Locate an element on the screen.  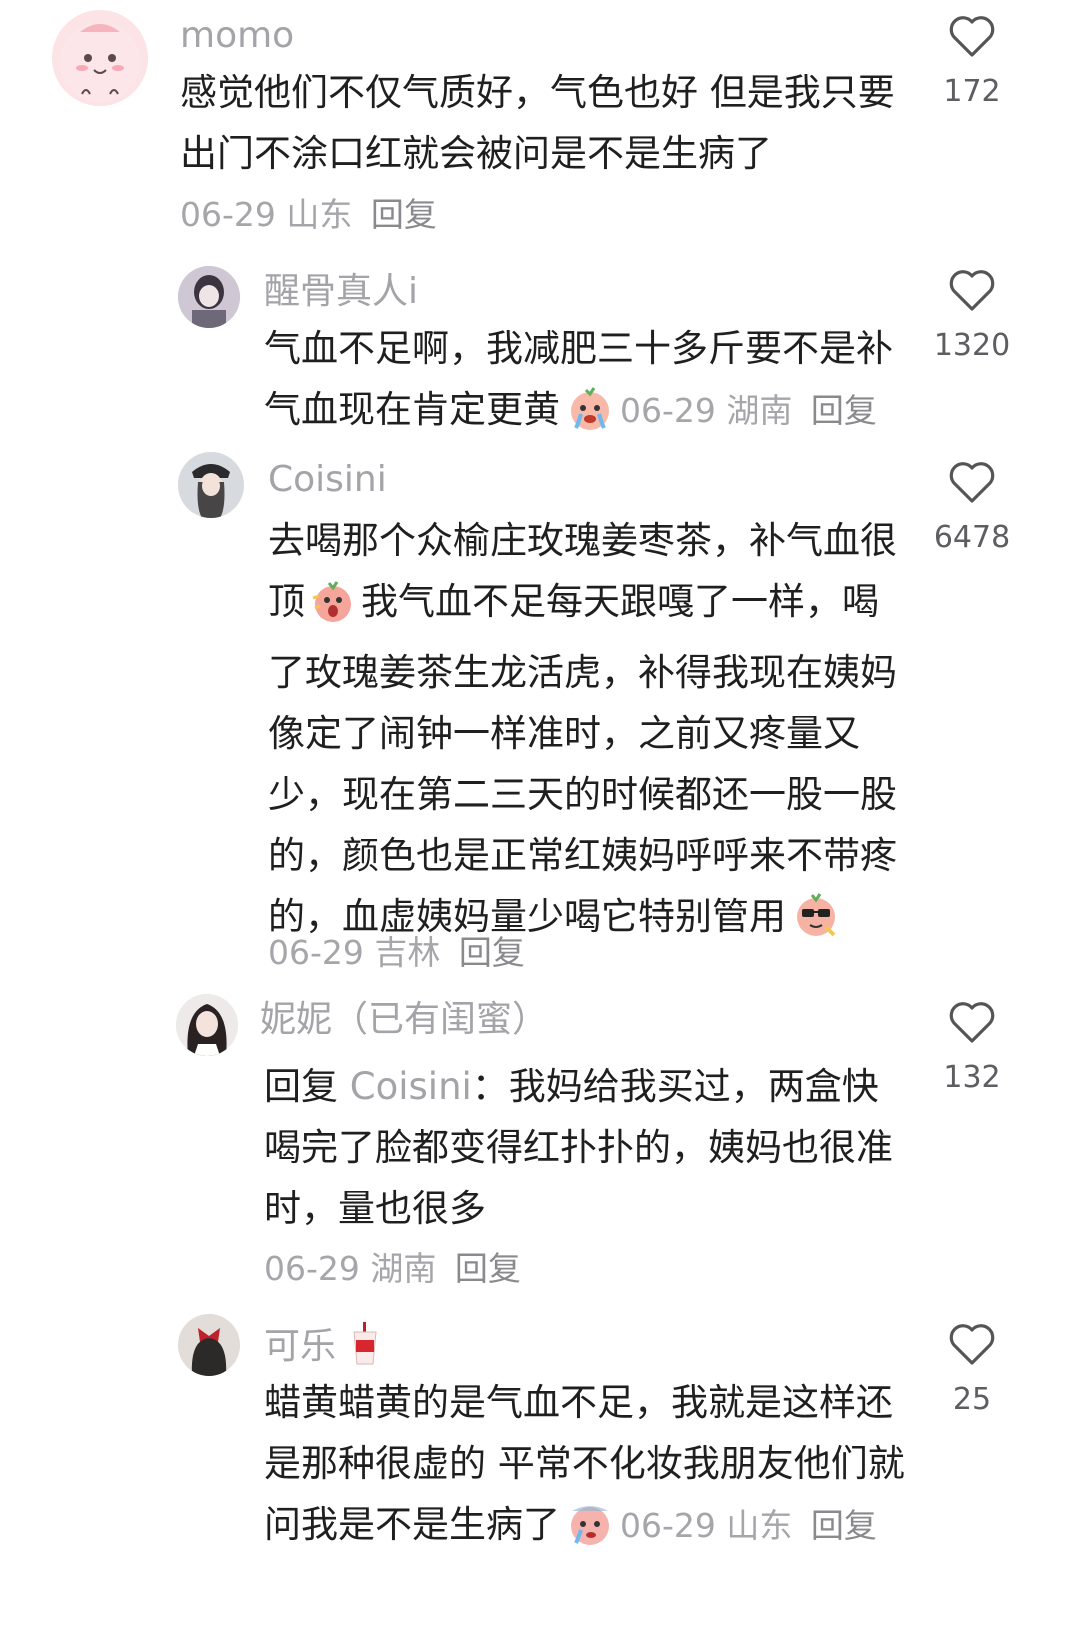
like-count: 172 is located at coordinates (972, 91).